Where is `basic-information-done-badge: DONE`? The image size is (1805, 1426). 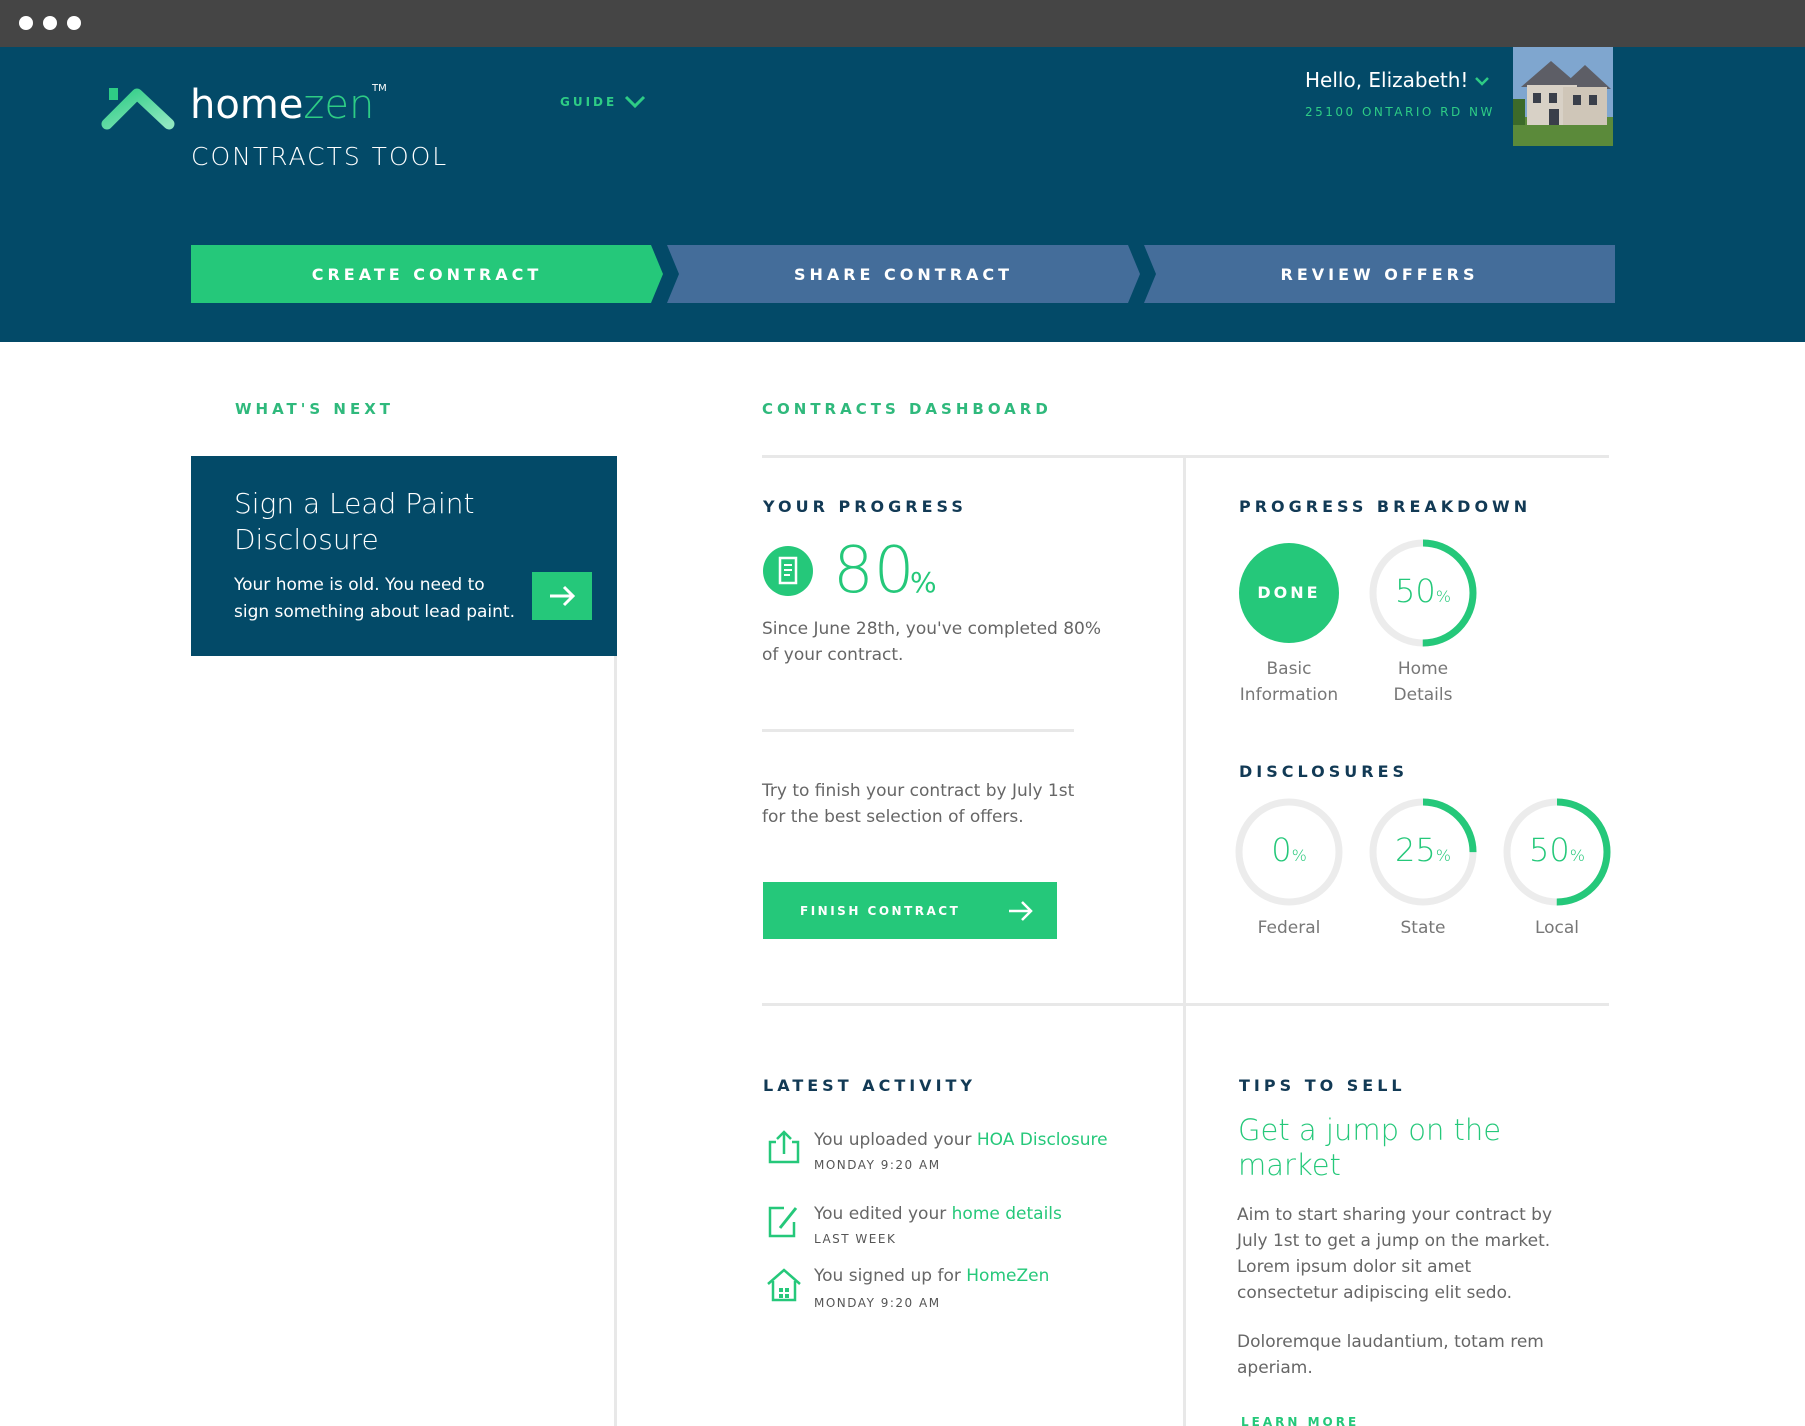 basic-information-done-badge: DONE is located at coordinates (1289, 593).